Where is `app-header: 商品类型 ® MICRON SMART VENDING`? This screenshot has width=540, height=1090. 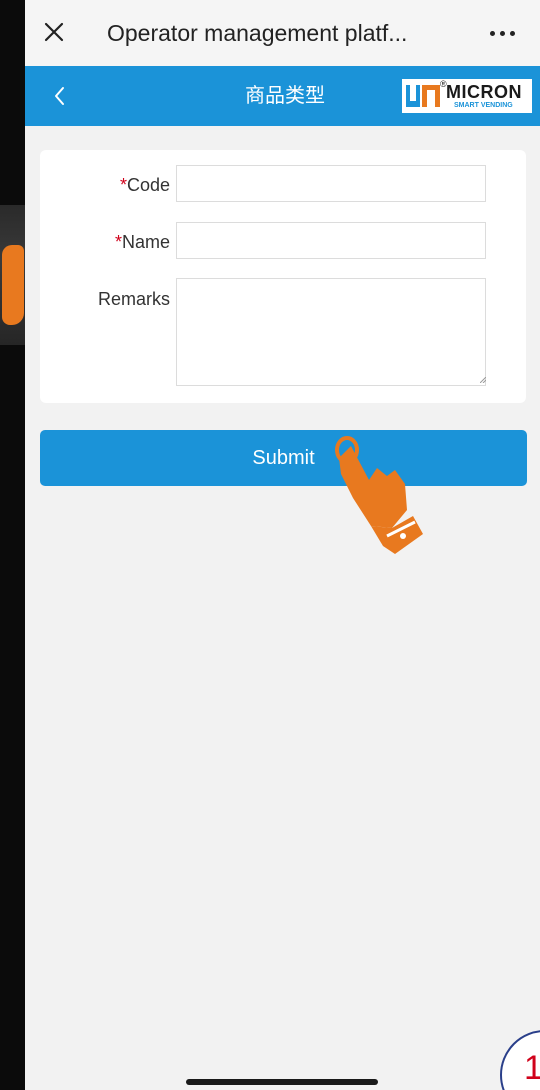 app-header: 商品类型 ® MICRON SMART VENDING is located at coordinates (282, 96).